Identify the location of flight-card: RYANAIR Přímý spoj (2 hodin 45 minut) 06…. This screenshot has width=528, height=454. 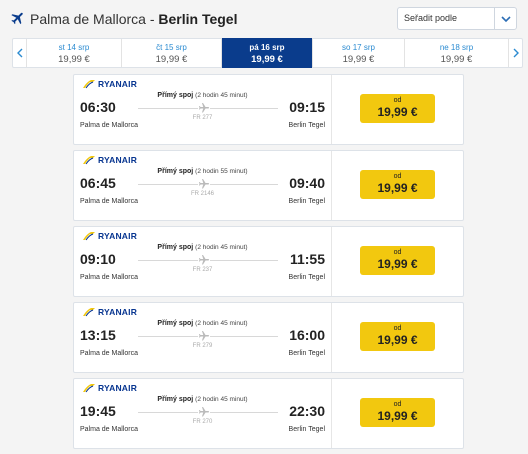
(268, 109).